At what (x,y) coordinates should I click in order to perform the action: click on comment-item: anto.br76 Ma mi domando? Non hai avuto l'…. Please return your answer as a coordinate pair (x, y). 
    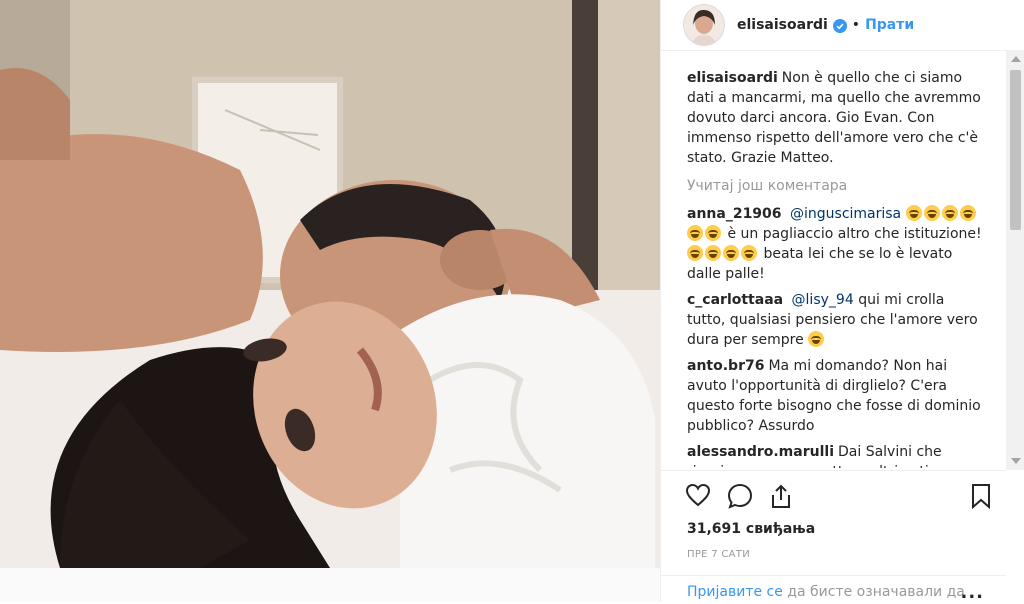
    Looking at the image, I should click on (833, 396).